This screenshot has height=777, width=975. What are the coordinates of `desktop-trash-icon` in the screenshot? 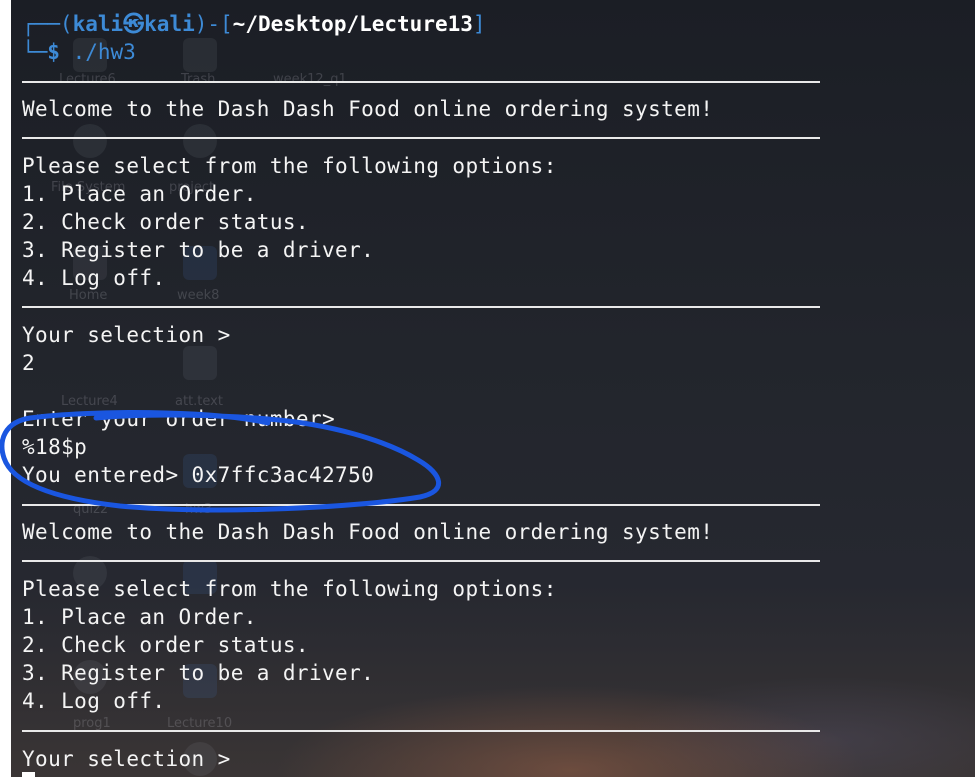 It's located at (200, 55).